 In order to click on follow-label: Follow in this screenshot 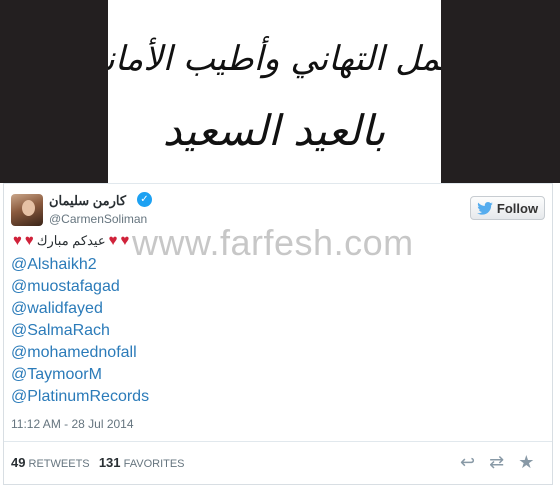, I will do `click(517, 208)`.